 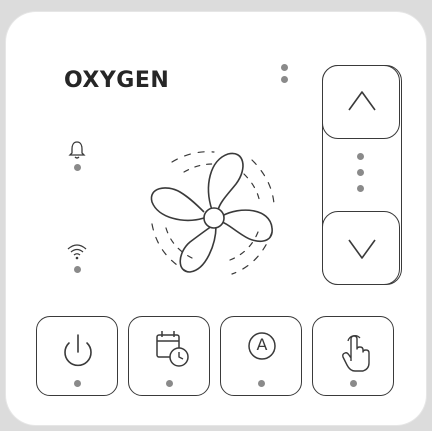 What do you see at coordinates (77, 383) in the screenshot?
I see `power-indicator-dot` at bounding box center [77, 383].